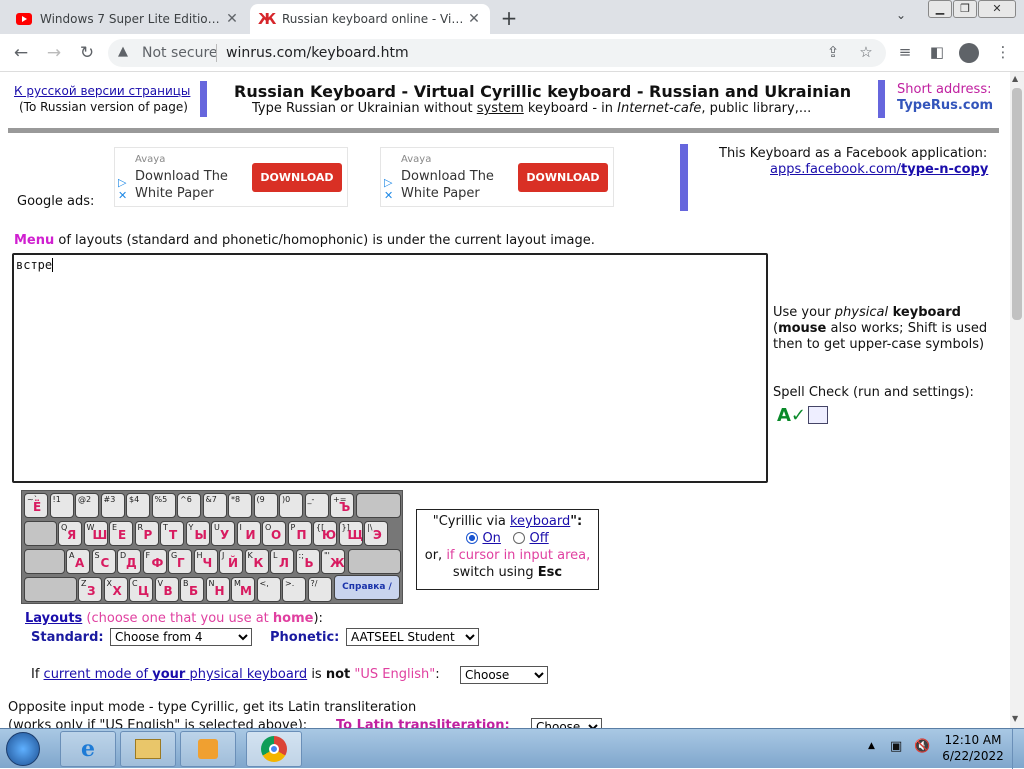 Image resolution: width=1024 pixels, height=769 pixels. I want to click on new-tab-button: +, so click(509, 18).